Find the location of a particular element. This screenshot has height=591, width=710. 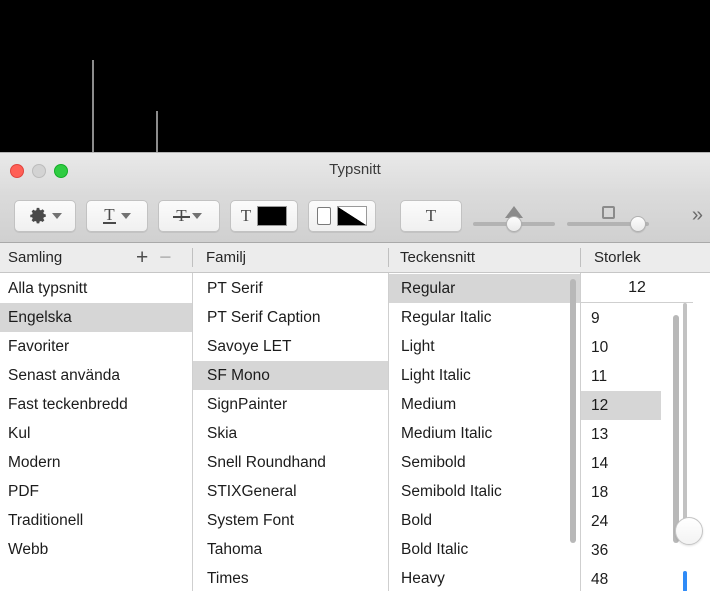

list-item: Semibold Italic is located at coordinates (484, 491).